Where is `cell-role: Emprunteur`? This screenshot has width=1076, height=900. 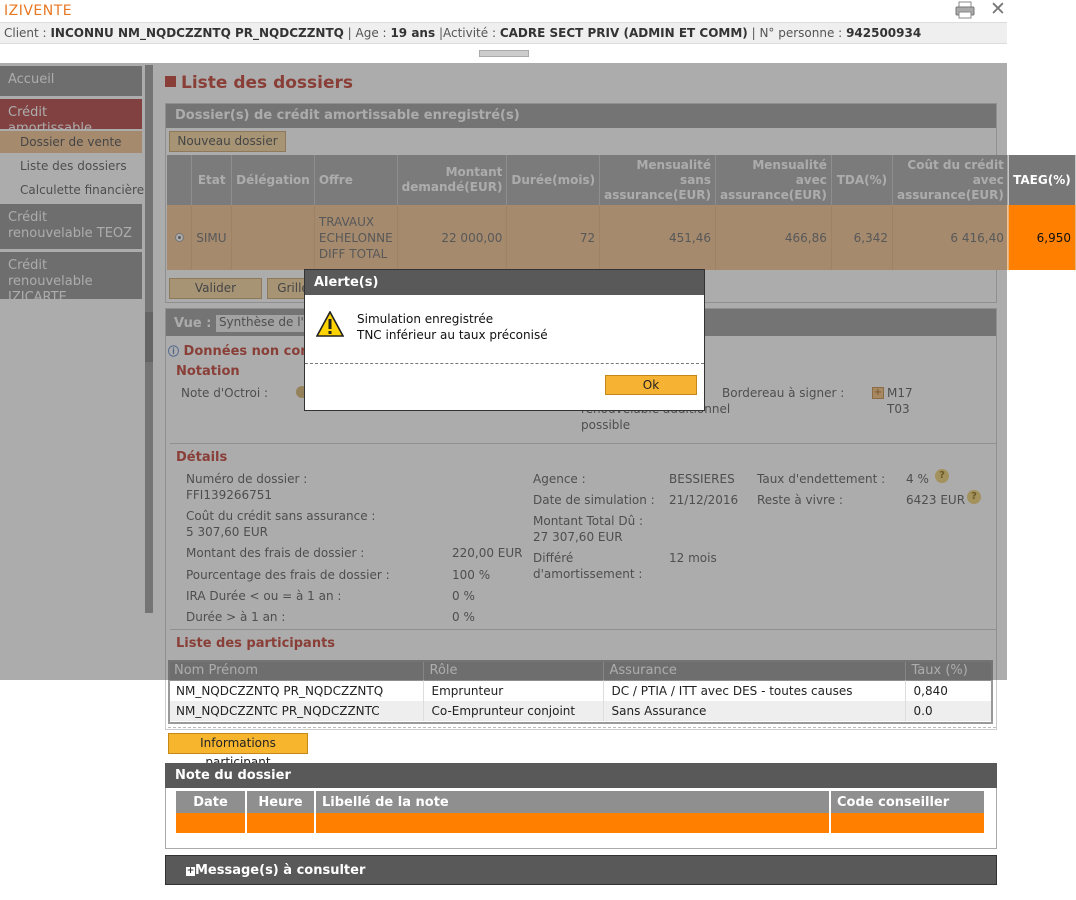
cell-role: Emprunteur is located at coordinates (513, 691).